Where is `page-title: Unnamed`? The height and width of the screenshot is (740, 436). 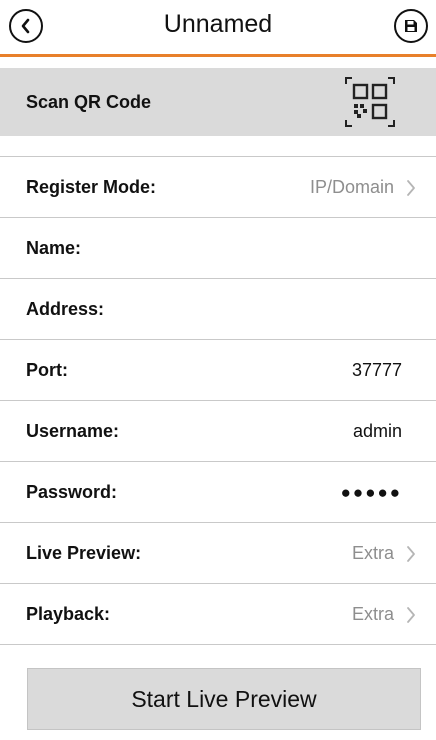 page-title: Unnamed is located at coordinates (218, 24).